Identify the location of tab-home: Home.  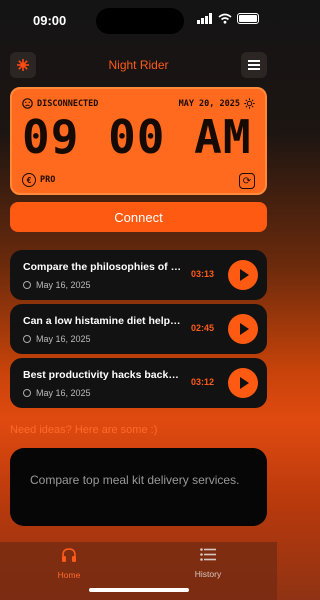
(69, 564).